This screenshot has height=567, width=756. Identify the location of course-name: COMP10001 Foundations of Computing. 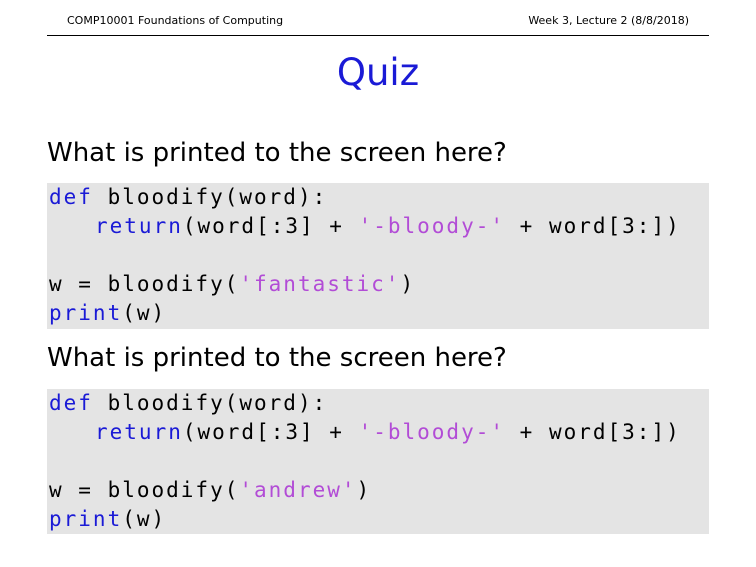
(175, 20).